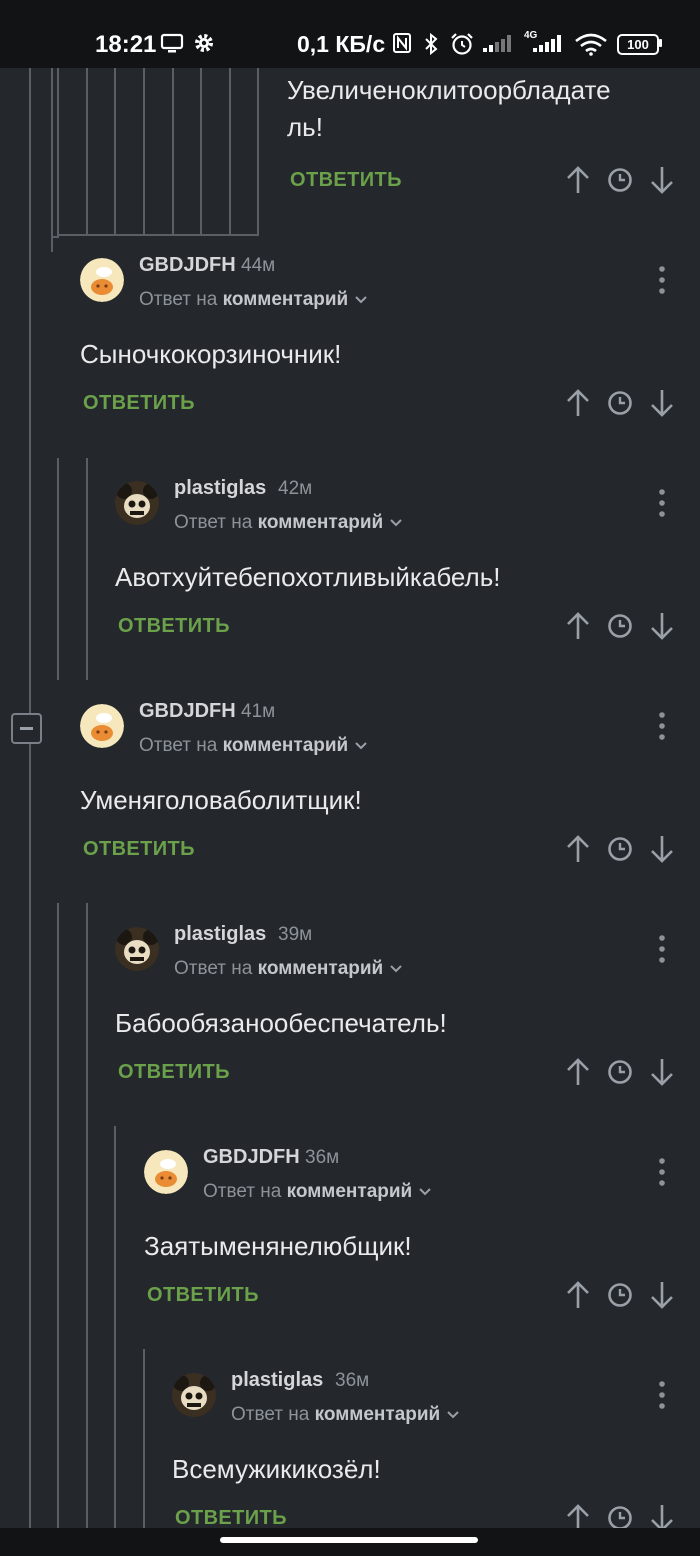  I want to click on status-bar: 18:21 0,1 КБ/с 4G 100, so click(350, 34).